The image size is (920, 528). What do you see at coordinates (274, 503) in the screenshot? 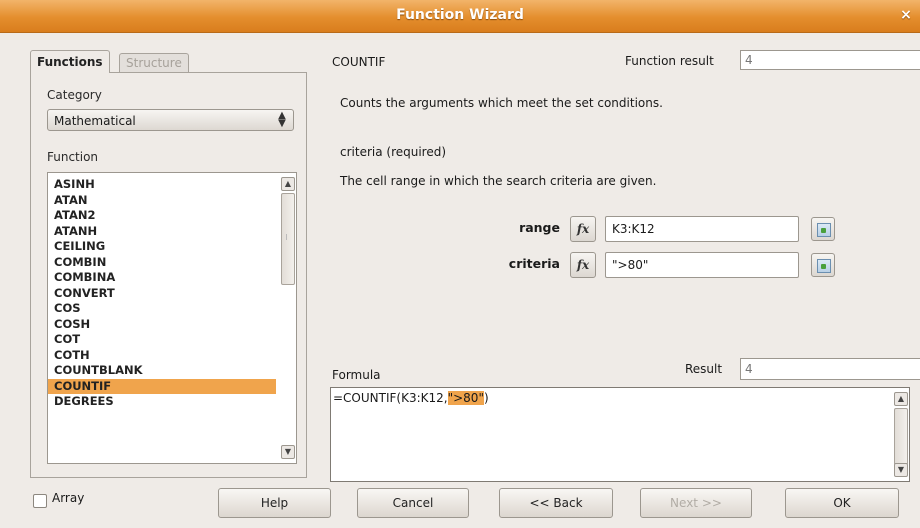
I see `help-button: Help` at bounding box center [274, 503].